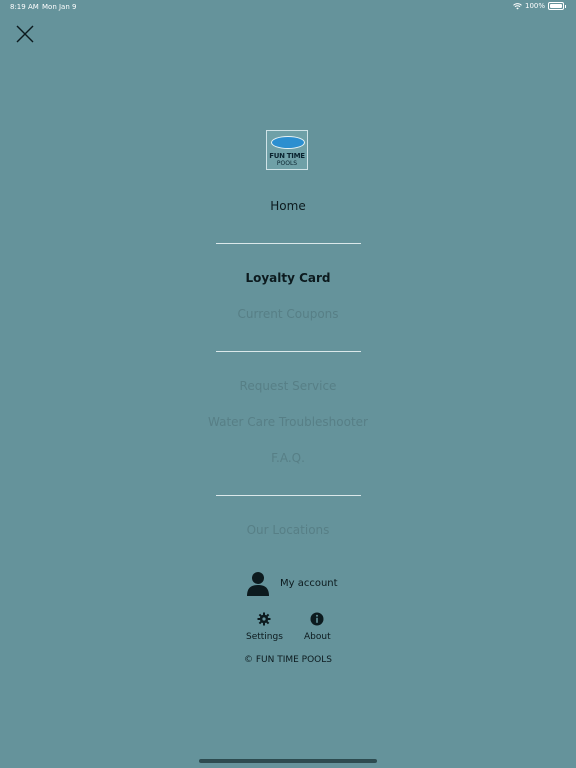 The image size is (576, 768). I want to click on menu-item-loyalty-card: Loyalty Card, so click(288, 278).